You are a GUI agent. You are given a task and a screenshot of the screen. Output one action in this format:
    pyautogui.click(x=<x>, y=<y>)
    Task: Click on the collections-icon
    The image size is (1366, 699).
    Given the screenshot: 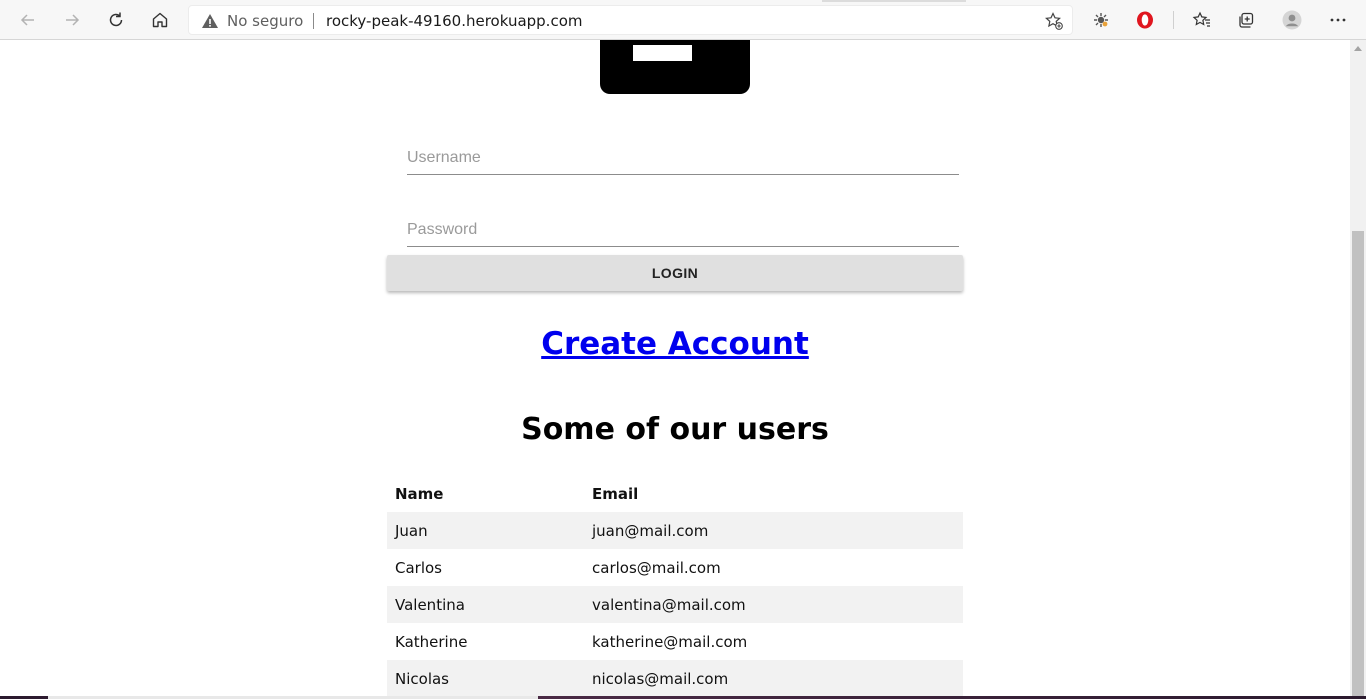 What is the action you would take?
    pyautogui.click(x=1246, y=20)
    